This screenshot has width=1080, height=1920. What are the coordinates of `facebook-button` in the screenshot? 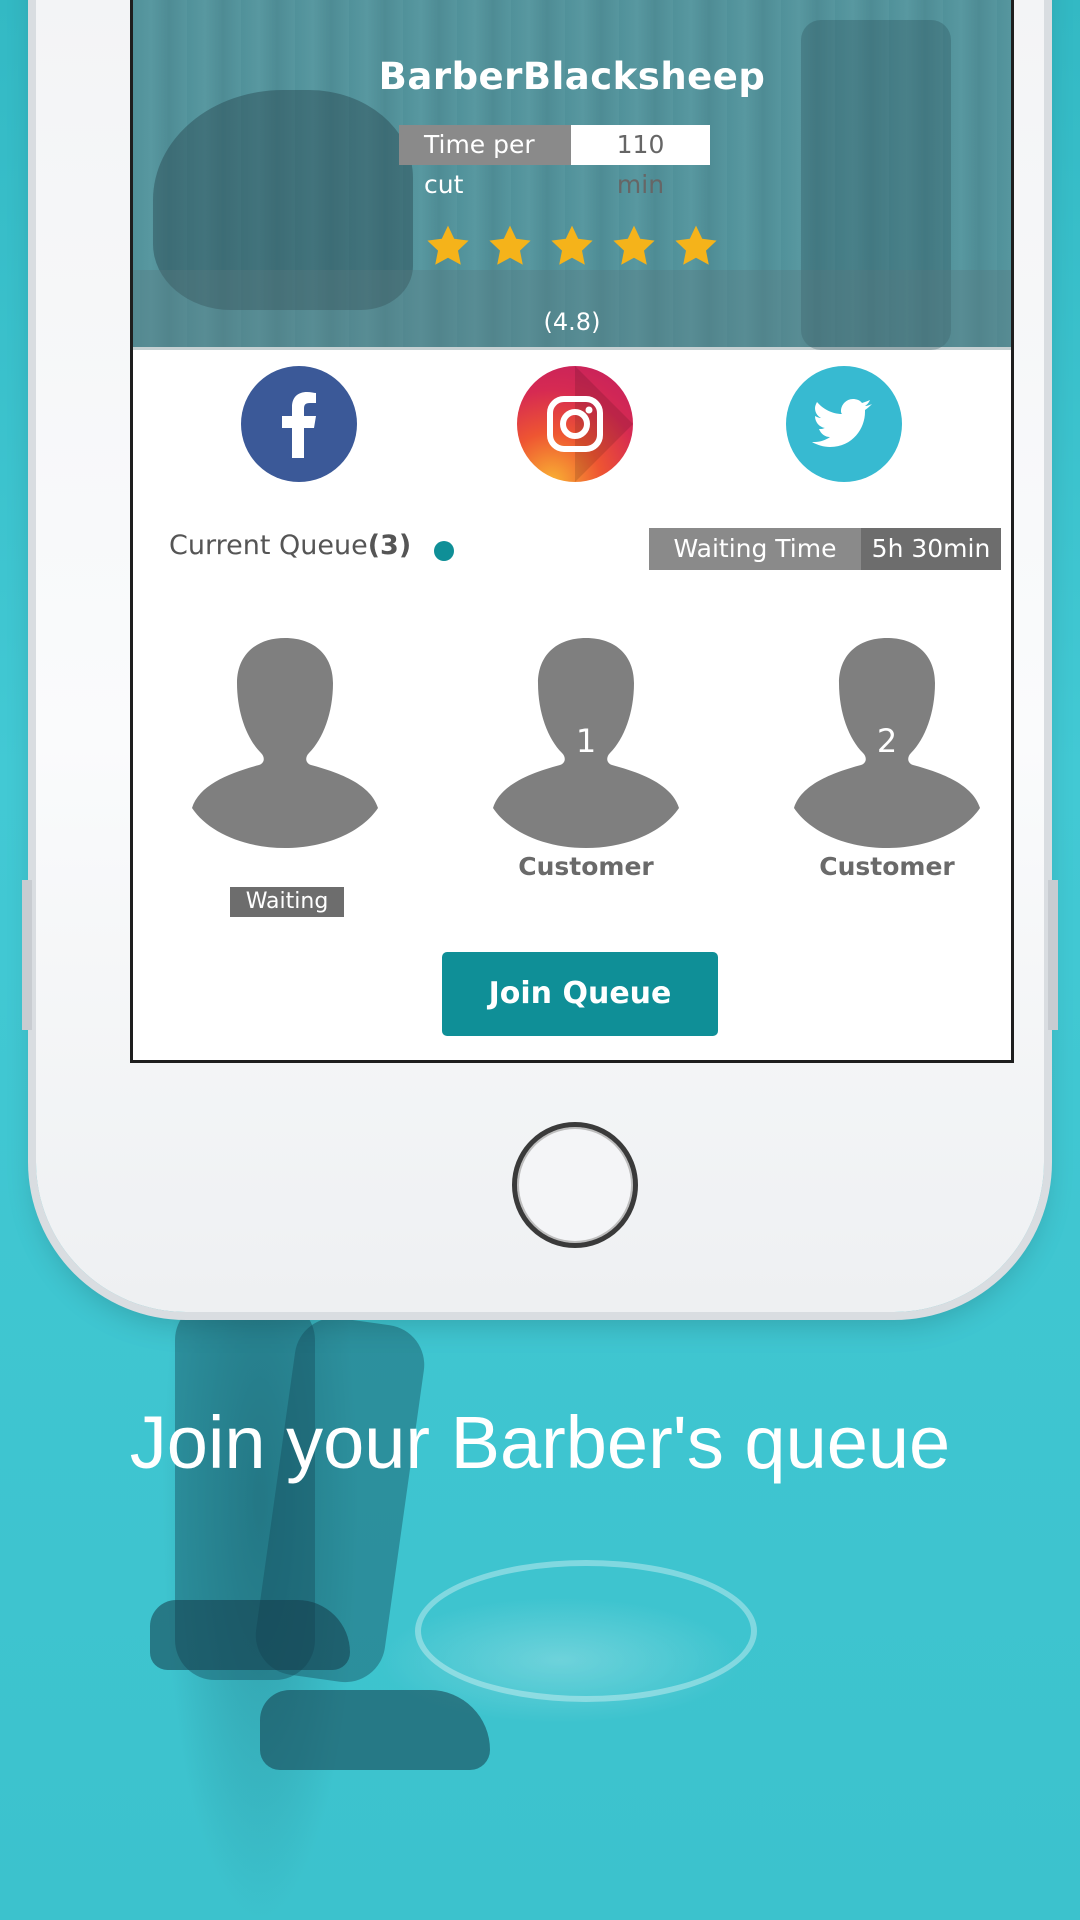 It's located at (299, 424).